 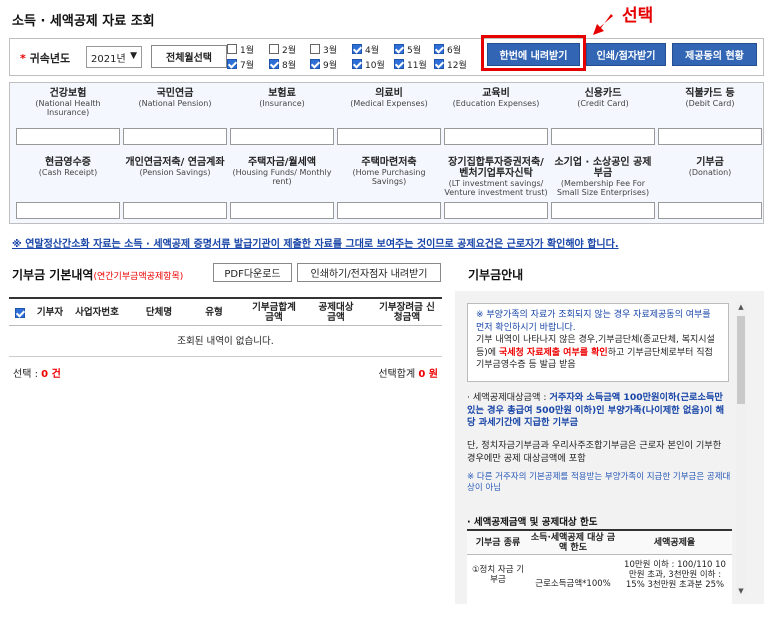 I want to click on scroll-up-icon: ▲, so click(x=741, y=307).